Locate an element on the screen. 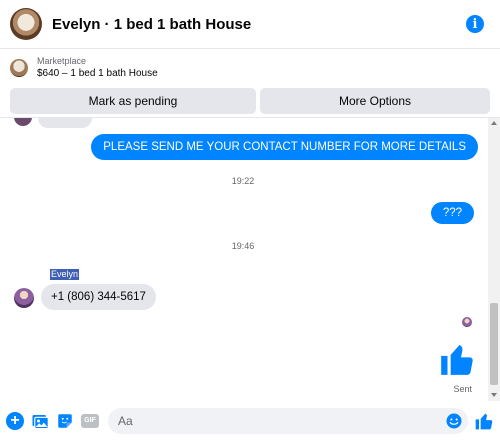 The height and width of the screenshot is (440, 500). incoming-message: +1 (806) 344-5617 is located at coordinates (98, 297).